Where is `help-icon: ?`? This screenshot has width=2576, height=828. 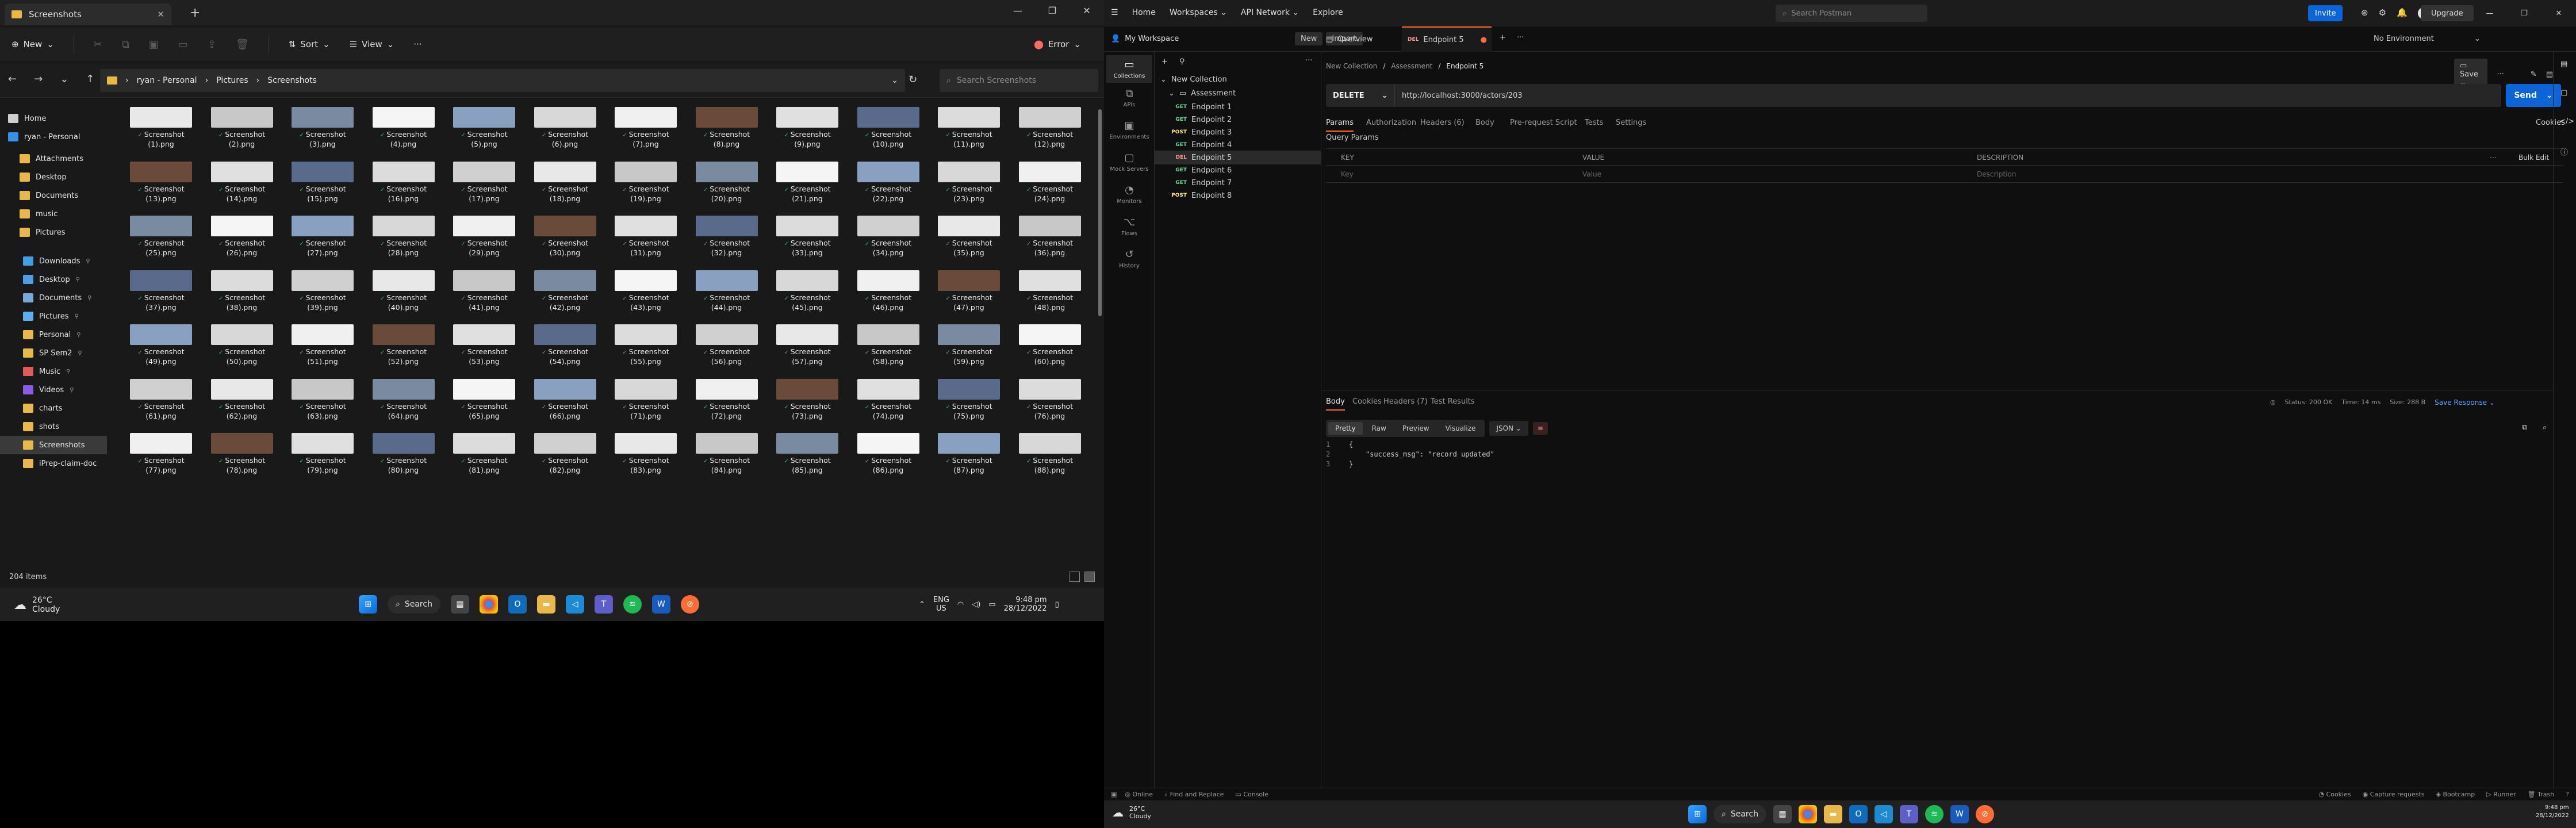 help-icon: ? is located at coordinates (2567, 794).